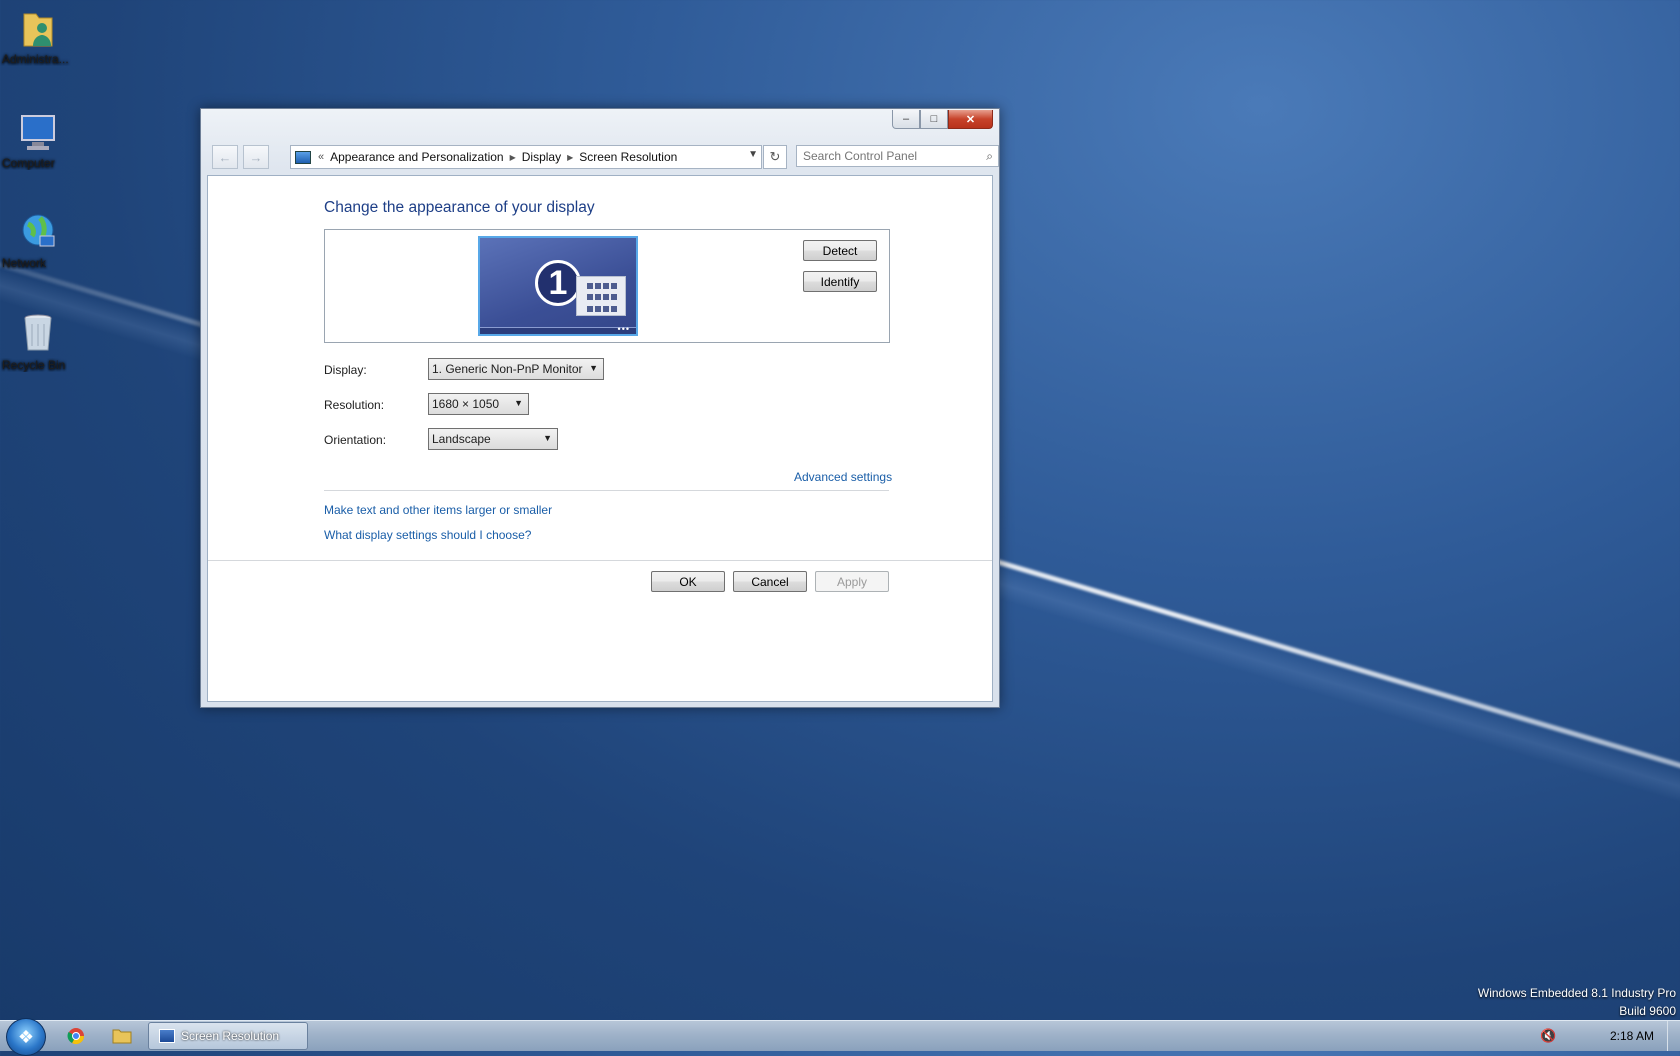 Image resolution: width=1680 pixels, height=1056 pixels. I want to click on taskbar-item-screen-resolution: Screen Resolution, so click(228, 1036).